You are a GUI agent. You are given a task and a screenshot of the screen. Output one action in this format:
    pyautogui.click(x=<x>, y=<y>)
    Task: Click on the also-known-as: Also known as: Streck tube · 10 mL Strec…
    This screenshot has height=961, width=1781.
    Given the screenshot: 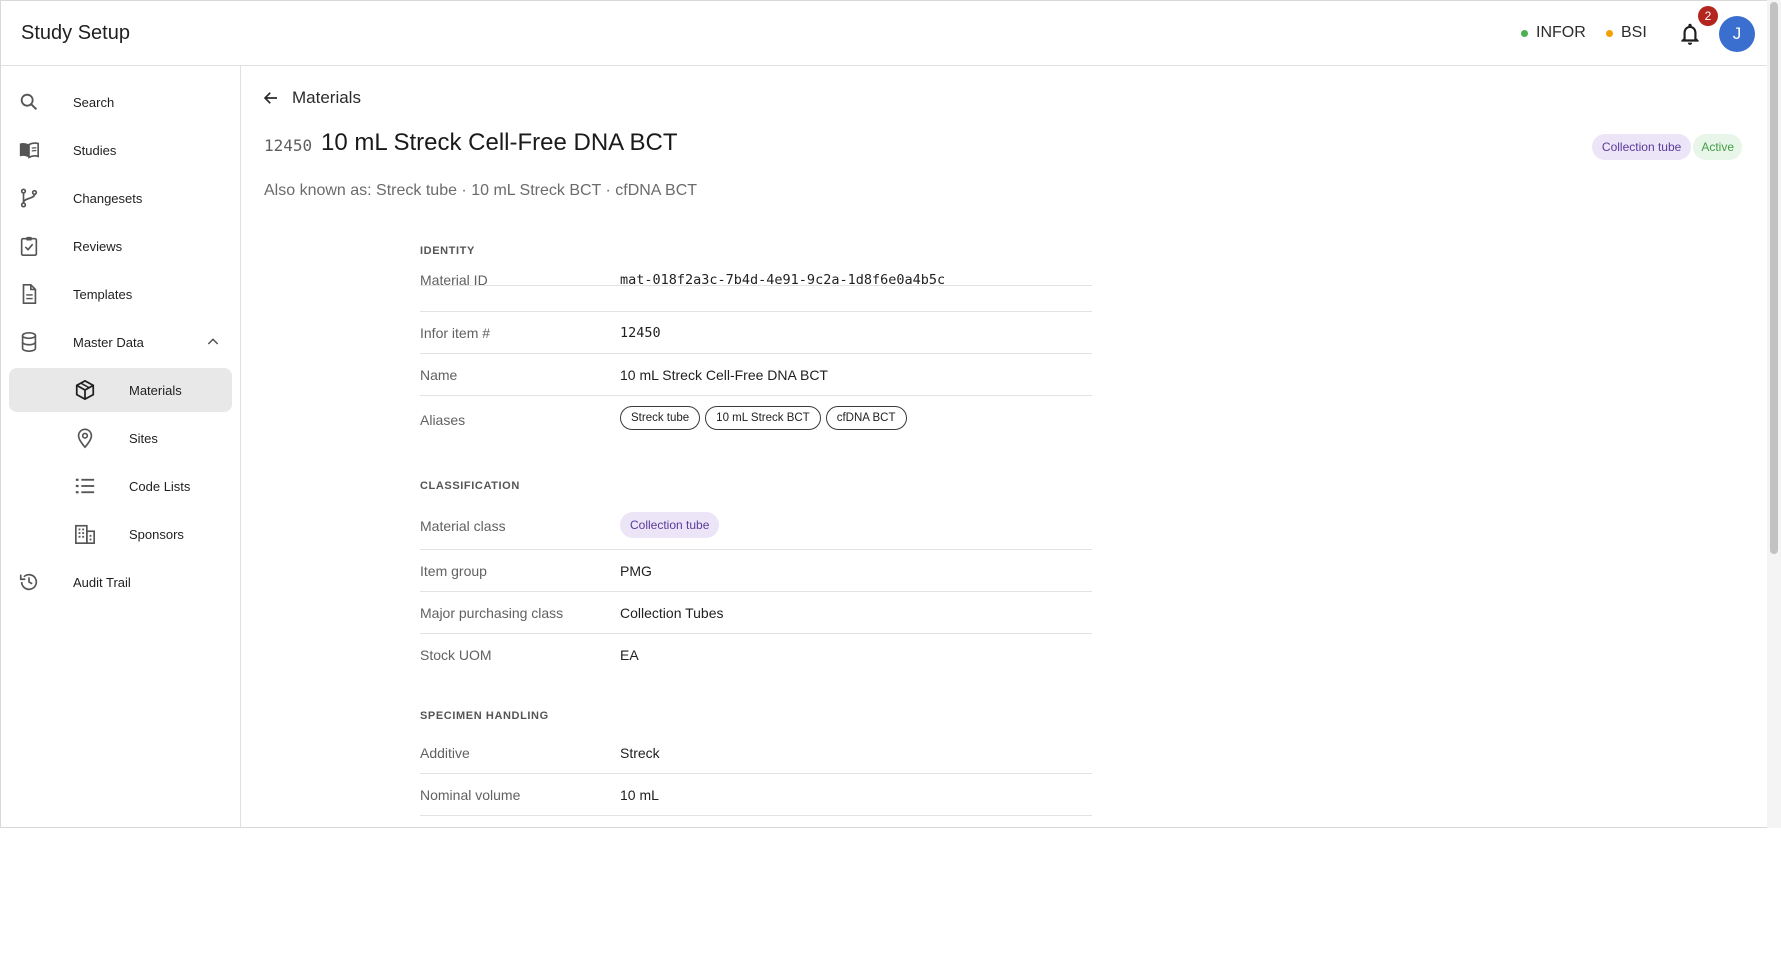 What is the action you would take?
    pyautogui.click(x=481, y=190)
    